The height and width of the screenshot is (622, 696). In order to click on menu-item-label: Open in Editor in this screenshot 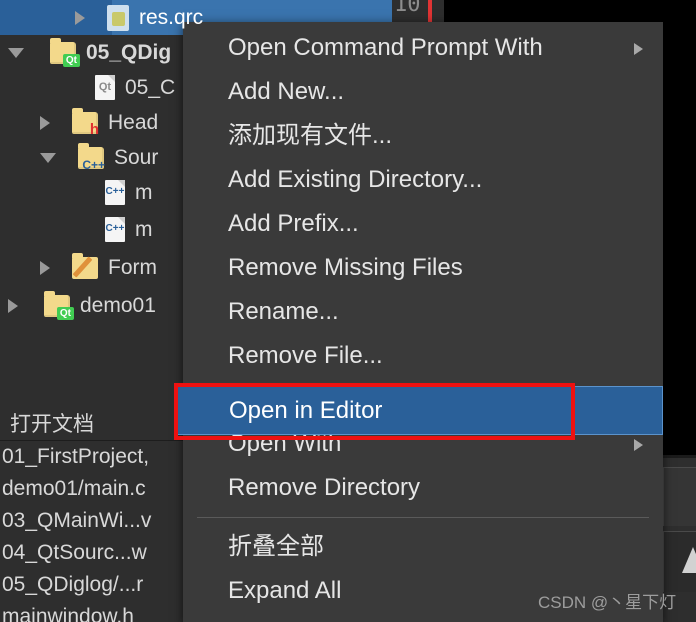, I will do `click(306, 410)`.